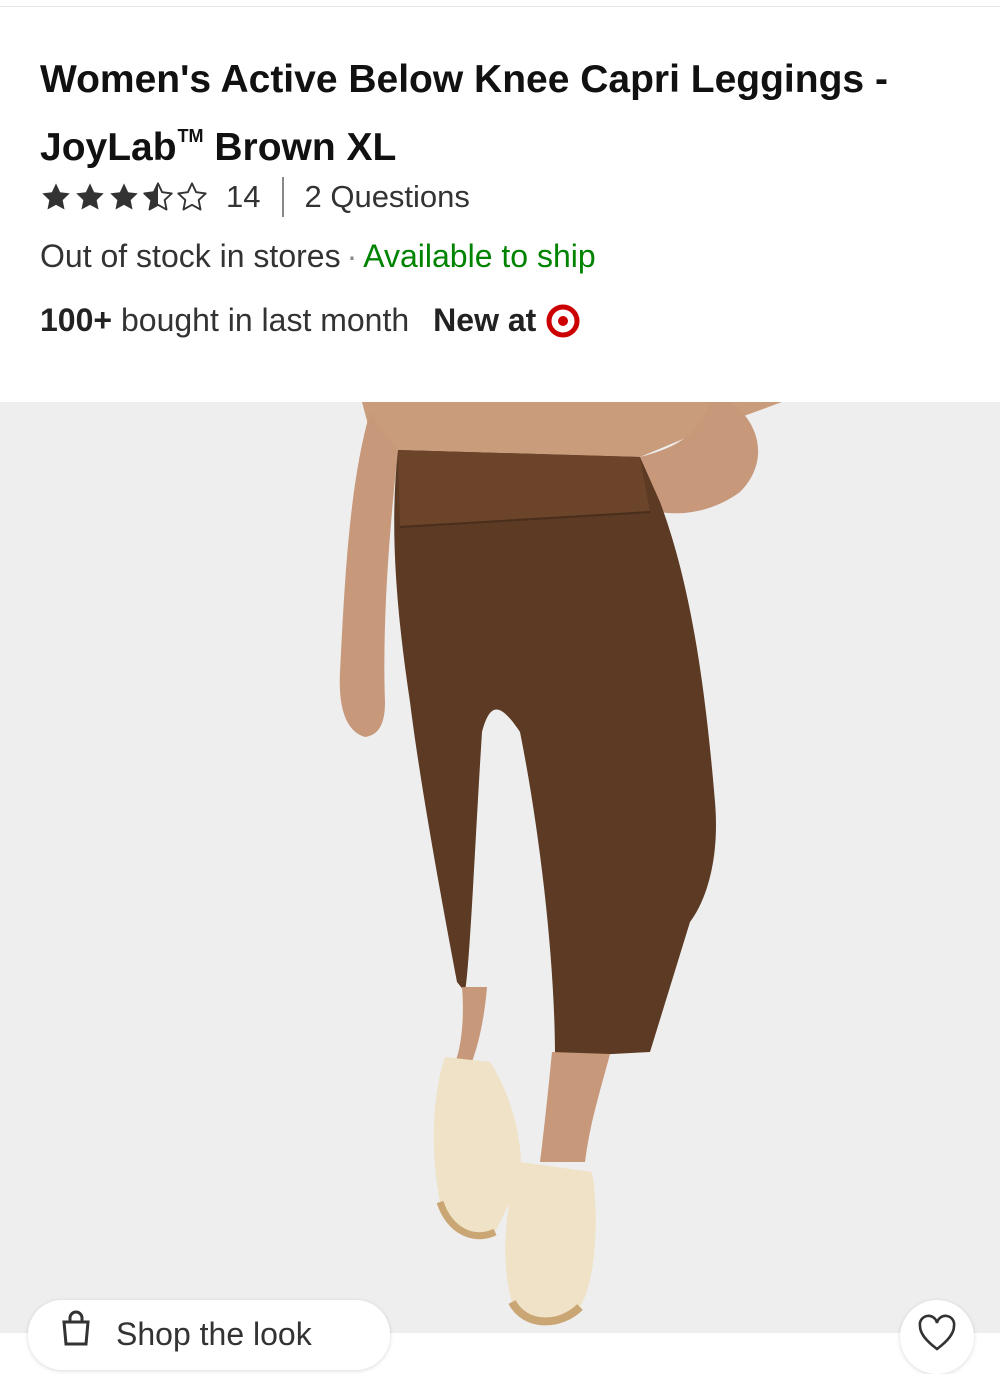 Image resolution: width=1000 pixels, height=1374 pixels. I want to click on heart-icon, so click(937, 1332).